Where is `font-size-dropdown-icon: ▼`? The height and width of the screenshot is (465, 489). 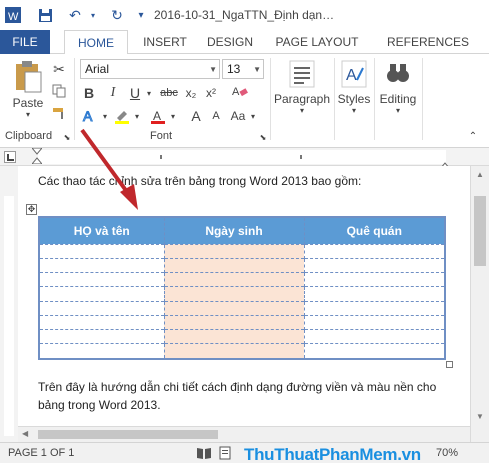
font-size-dropdown-icon: ▼ is located at coordinates (257, 69).